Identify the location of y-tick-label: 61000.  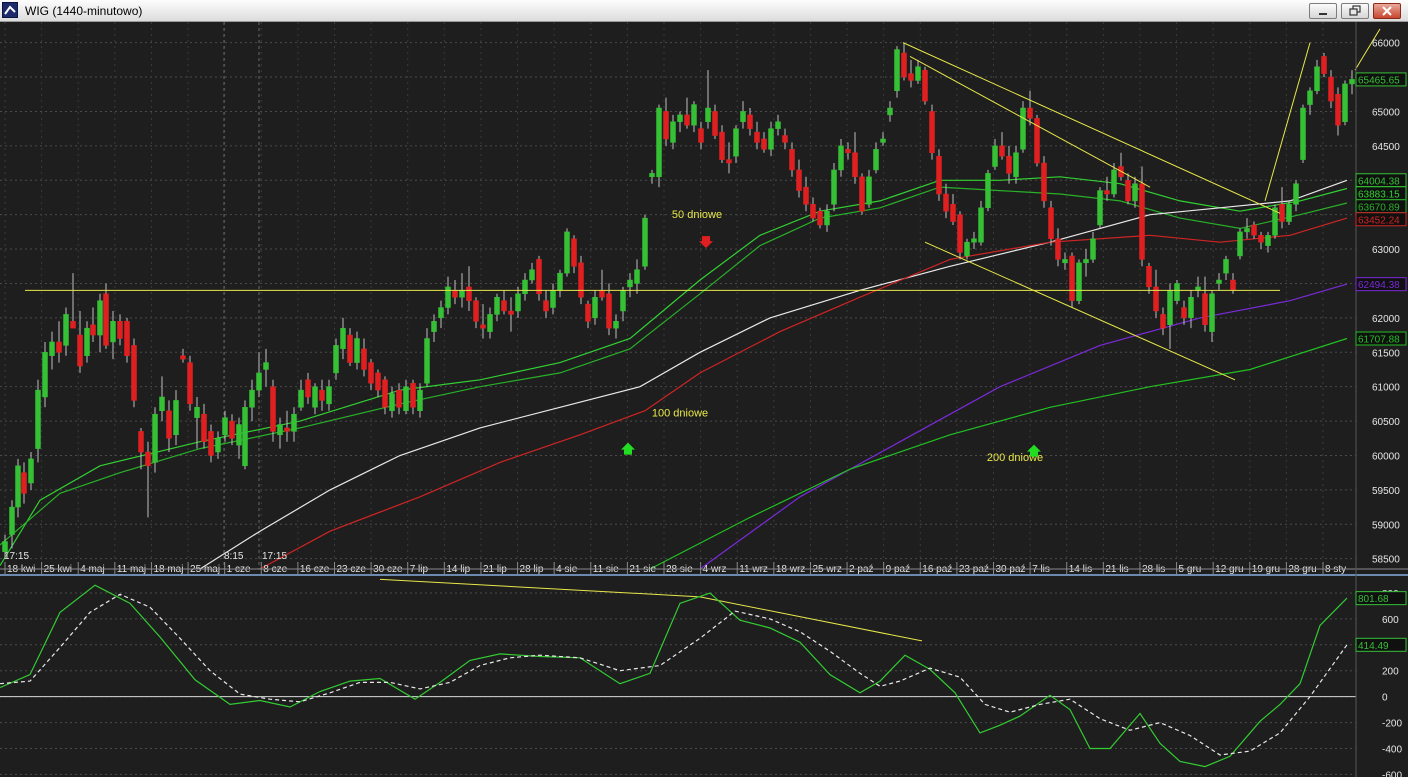
(1386, 388).